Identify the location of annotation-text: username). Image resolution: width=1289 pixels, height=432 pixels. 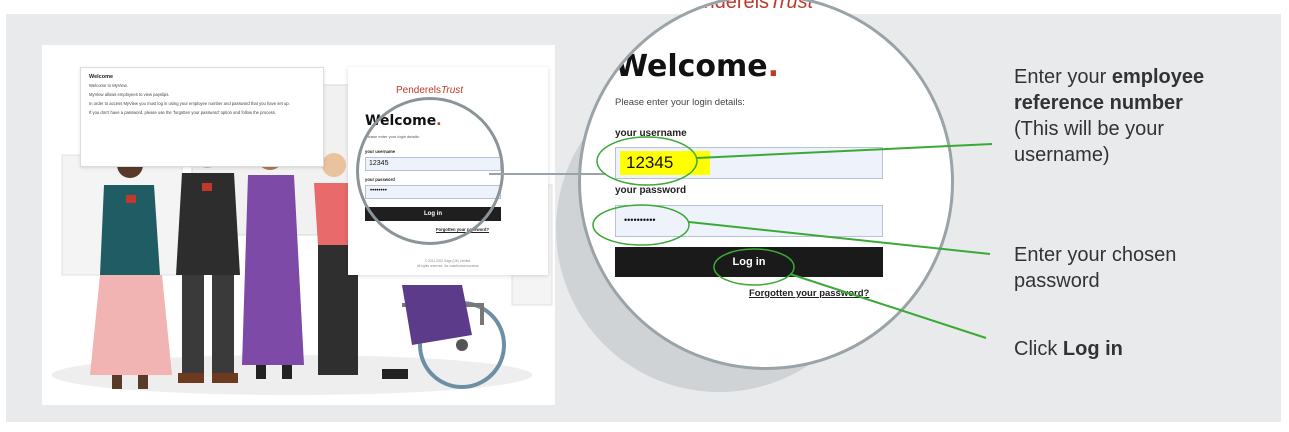
(1062, 155).